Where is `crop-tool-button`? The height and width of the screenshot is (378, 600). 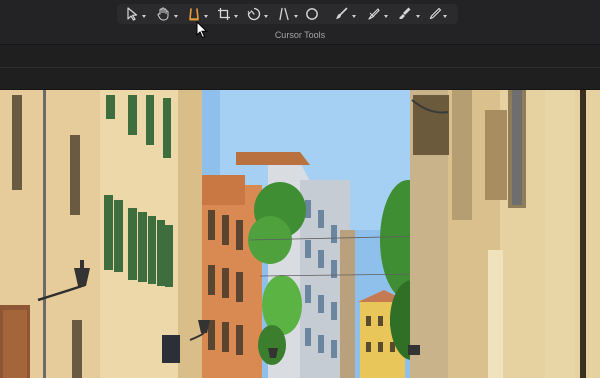 crop-tool-button is located at coordinates (224, 14).